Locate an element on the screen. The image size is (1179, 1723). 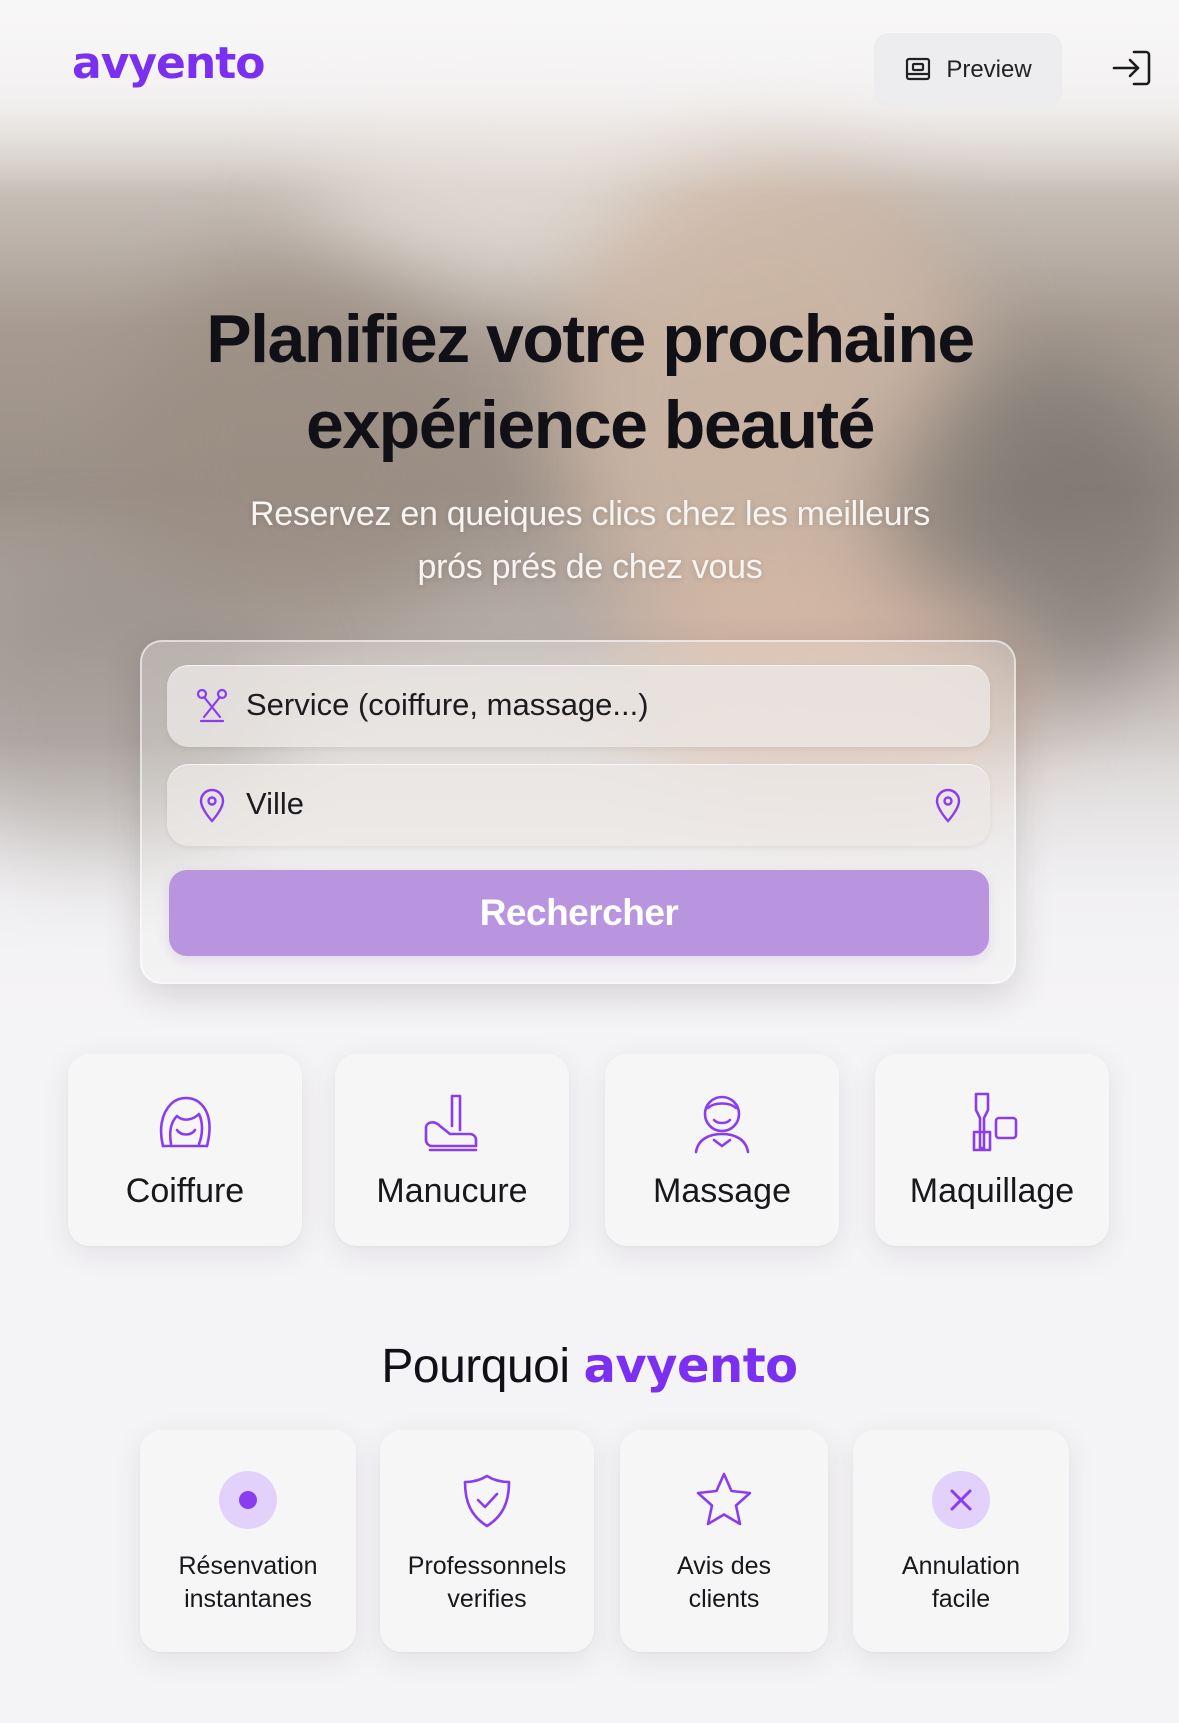
hair-icon is located at coordinates (185, 1122).